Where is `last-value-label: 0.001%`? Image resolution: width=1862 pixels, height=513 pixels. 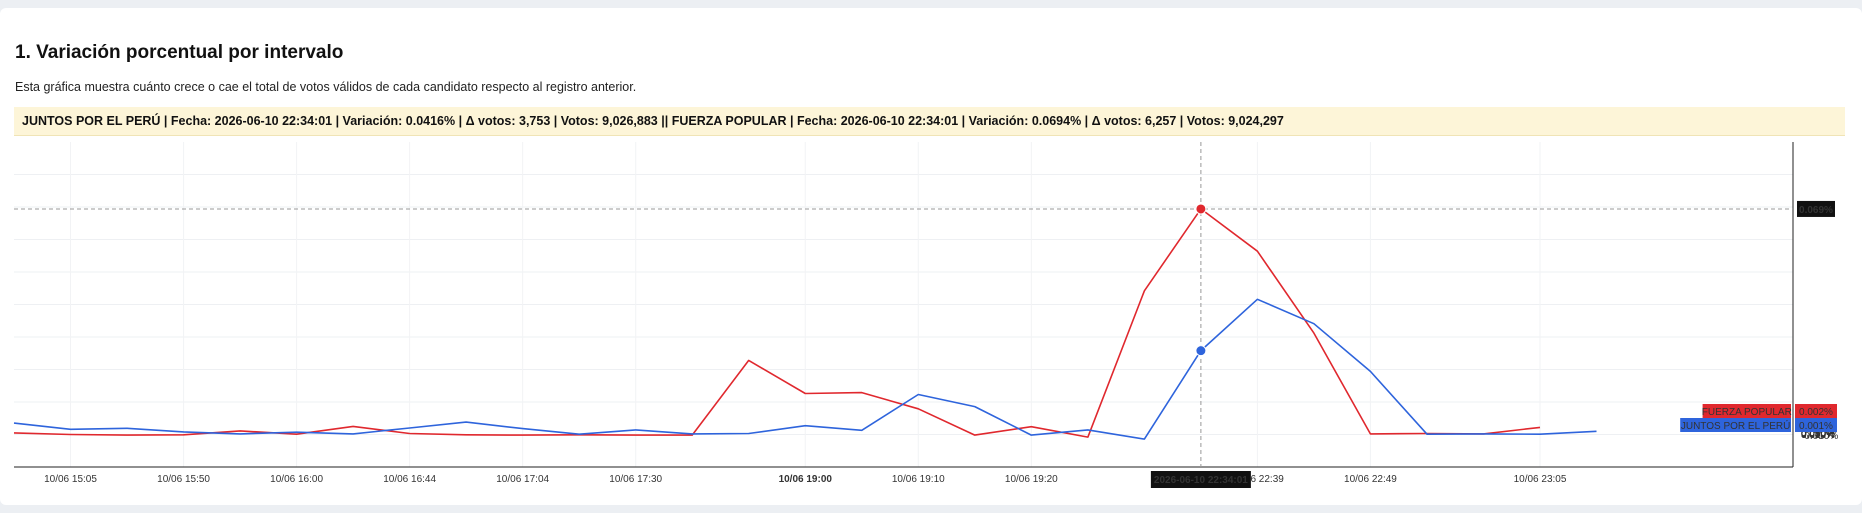 last-value-label: 0.001% is located at coordinates (1816, 426).